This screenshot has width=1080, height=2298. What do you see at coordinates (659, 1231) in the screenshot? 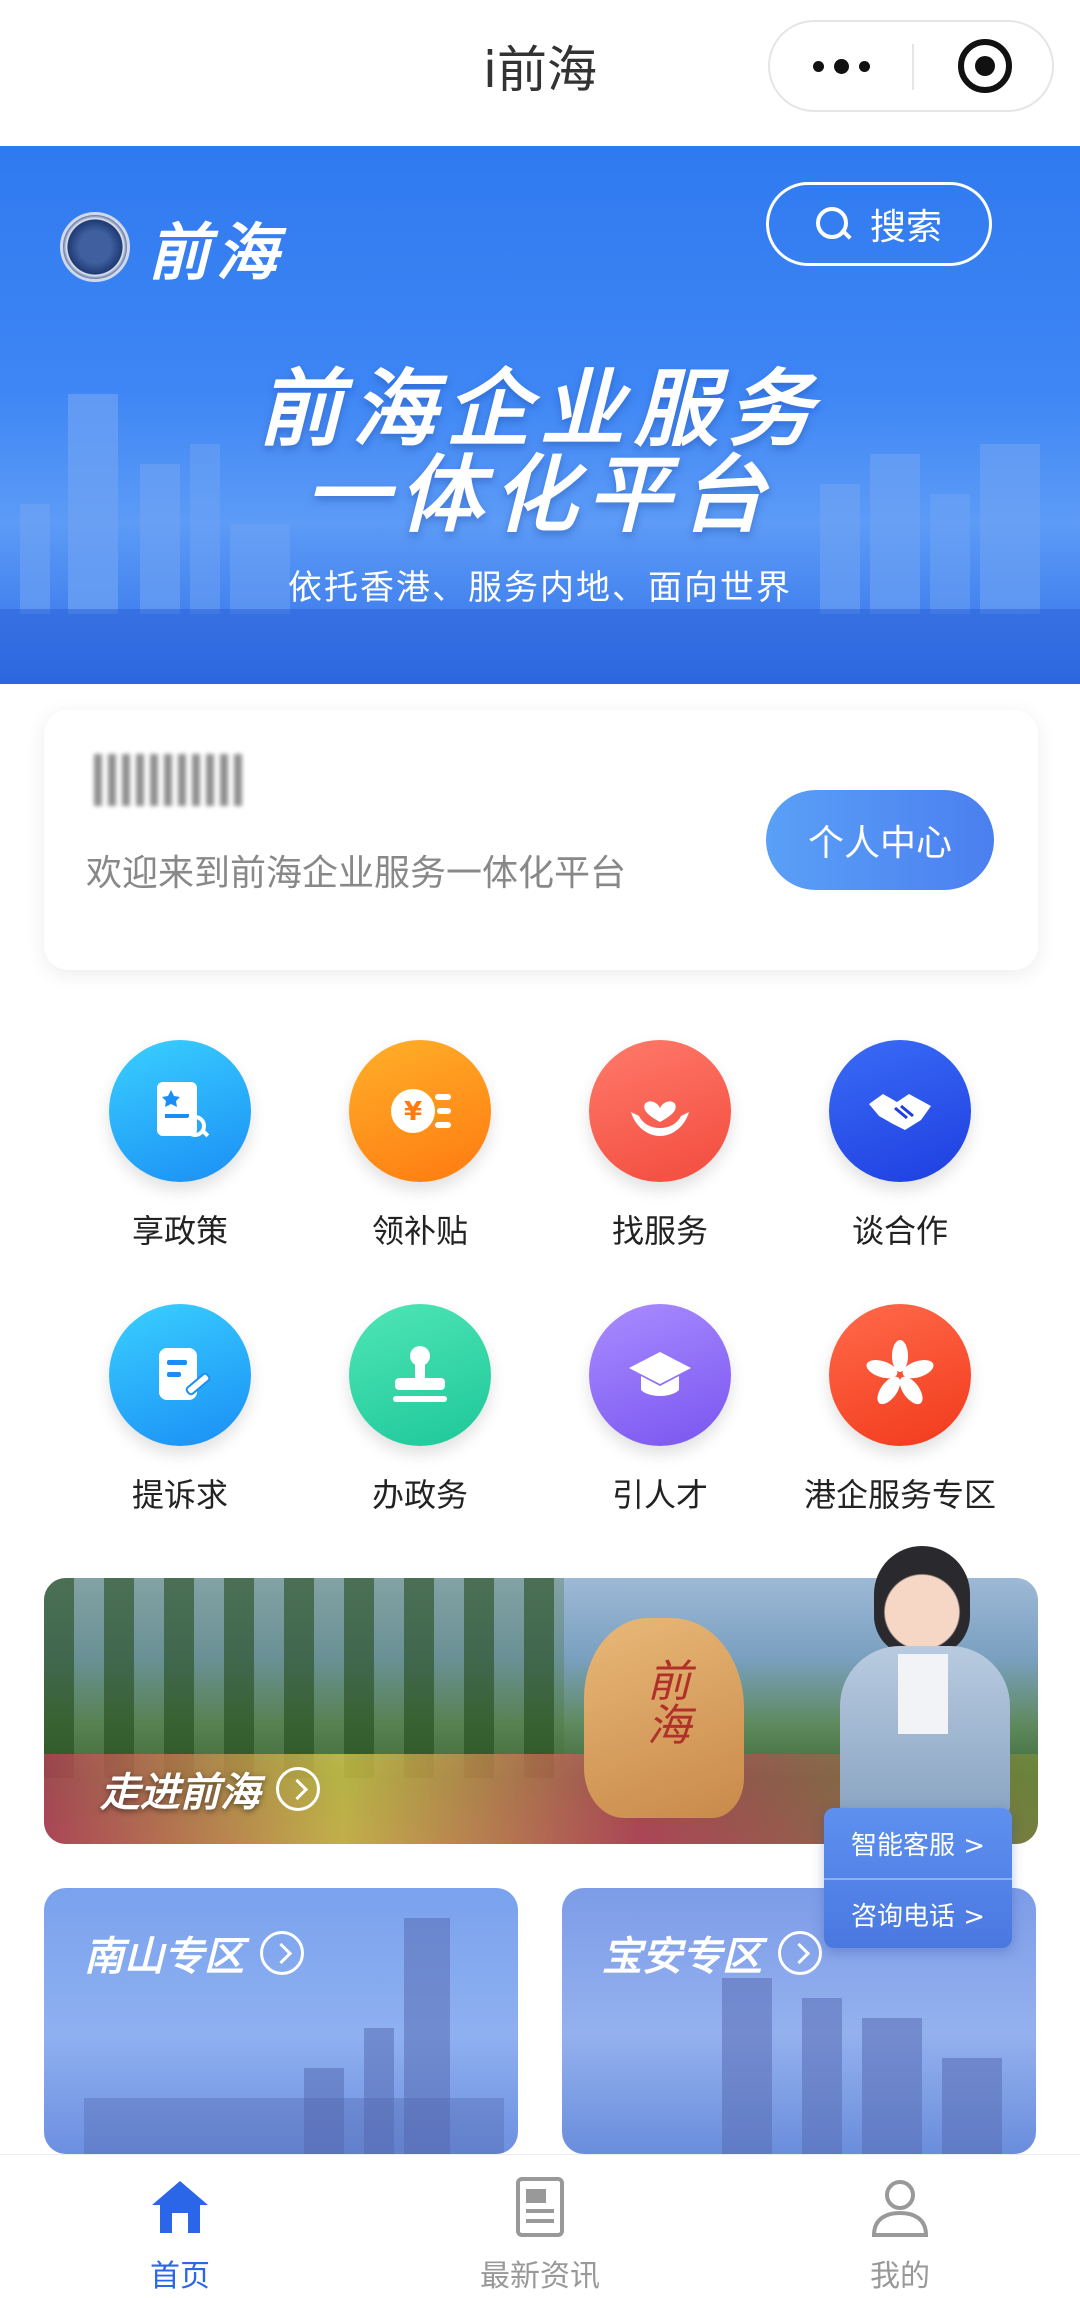
I see `service-label: 找服务` at bounding box center [659, 1231].